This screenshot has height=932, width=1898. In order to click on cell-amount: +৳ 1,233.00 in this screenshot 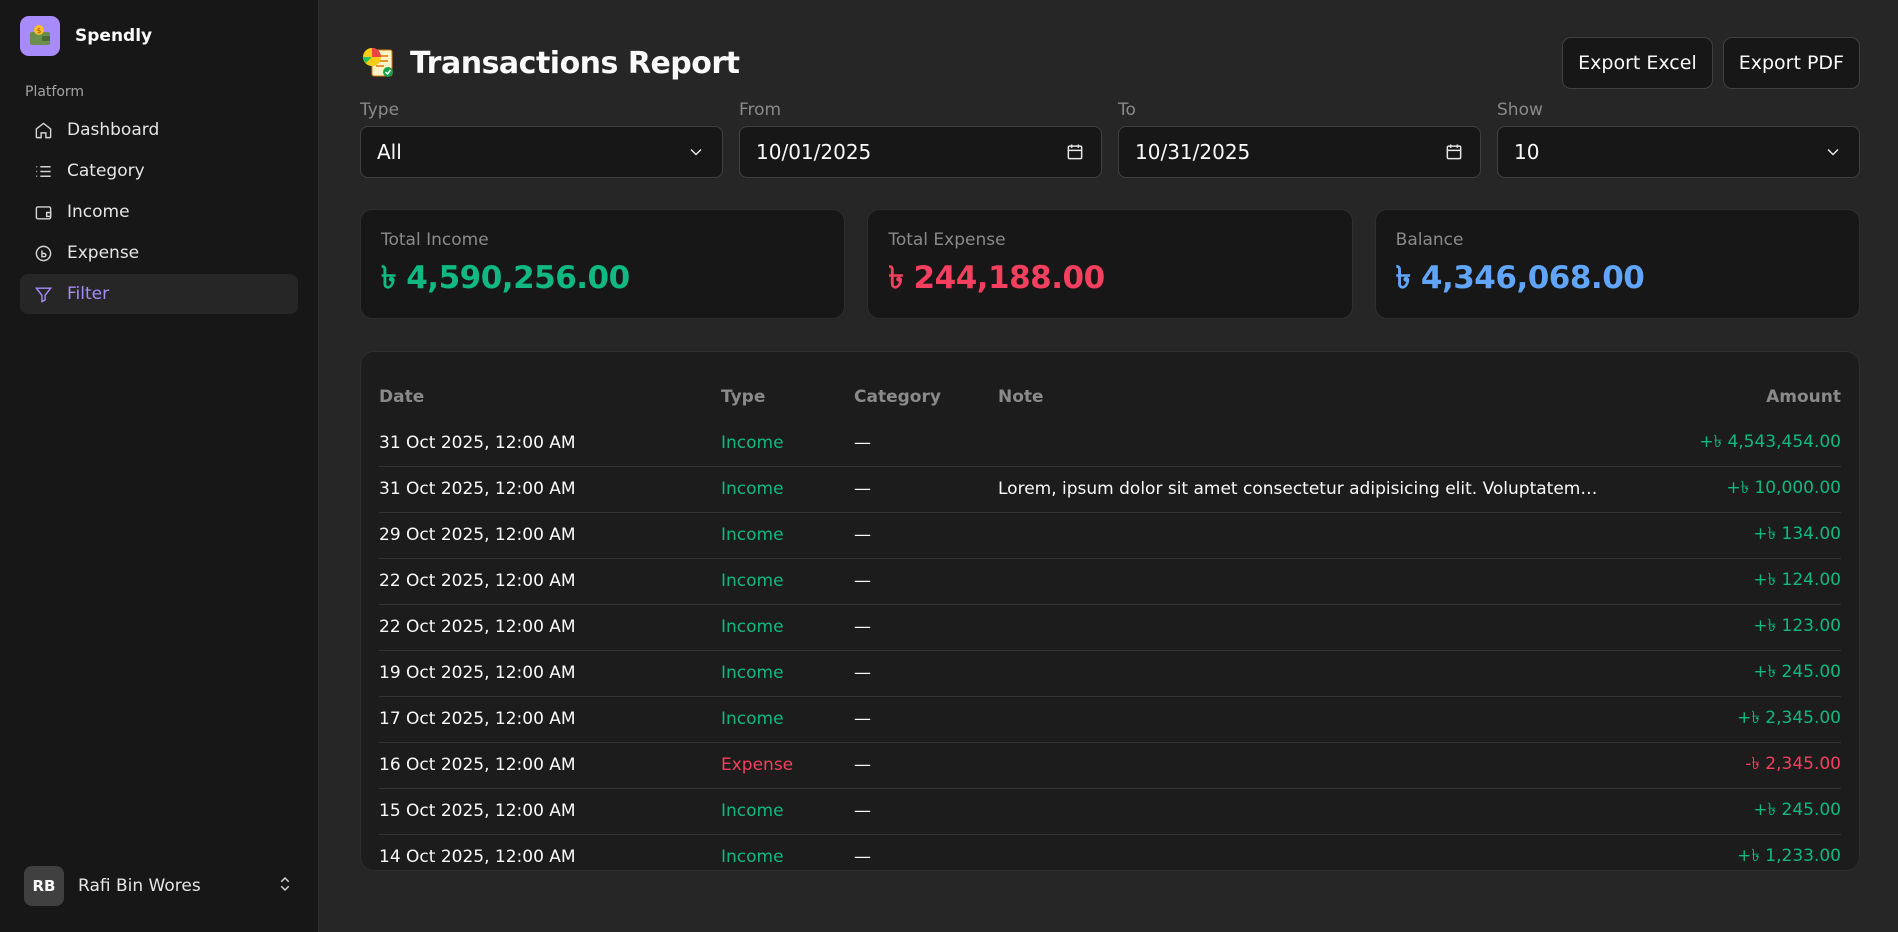, I will do `click(1789, 856)`.